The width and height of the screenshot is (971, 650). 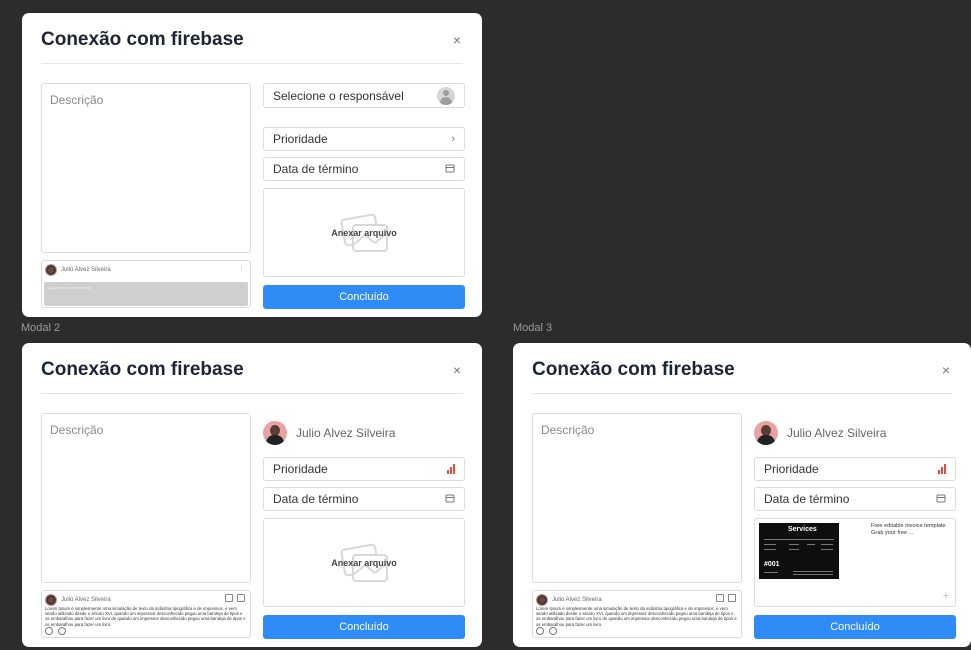 I want to click on add-icon: +, so click(x=946, y=596).